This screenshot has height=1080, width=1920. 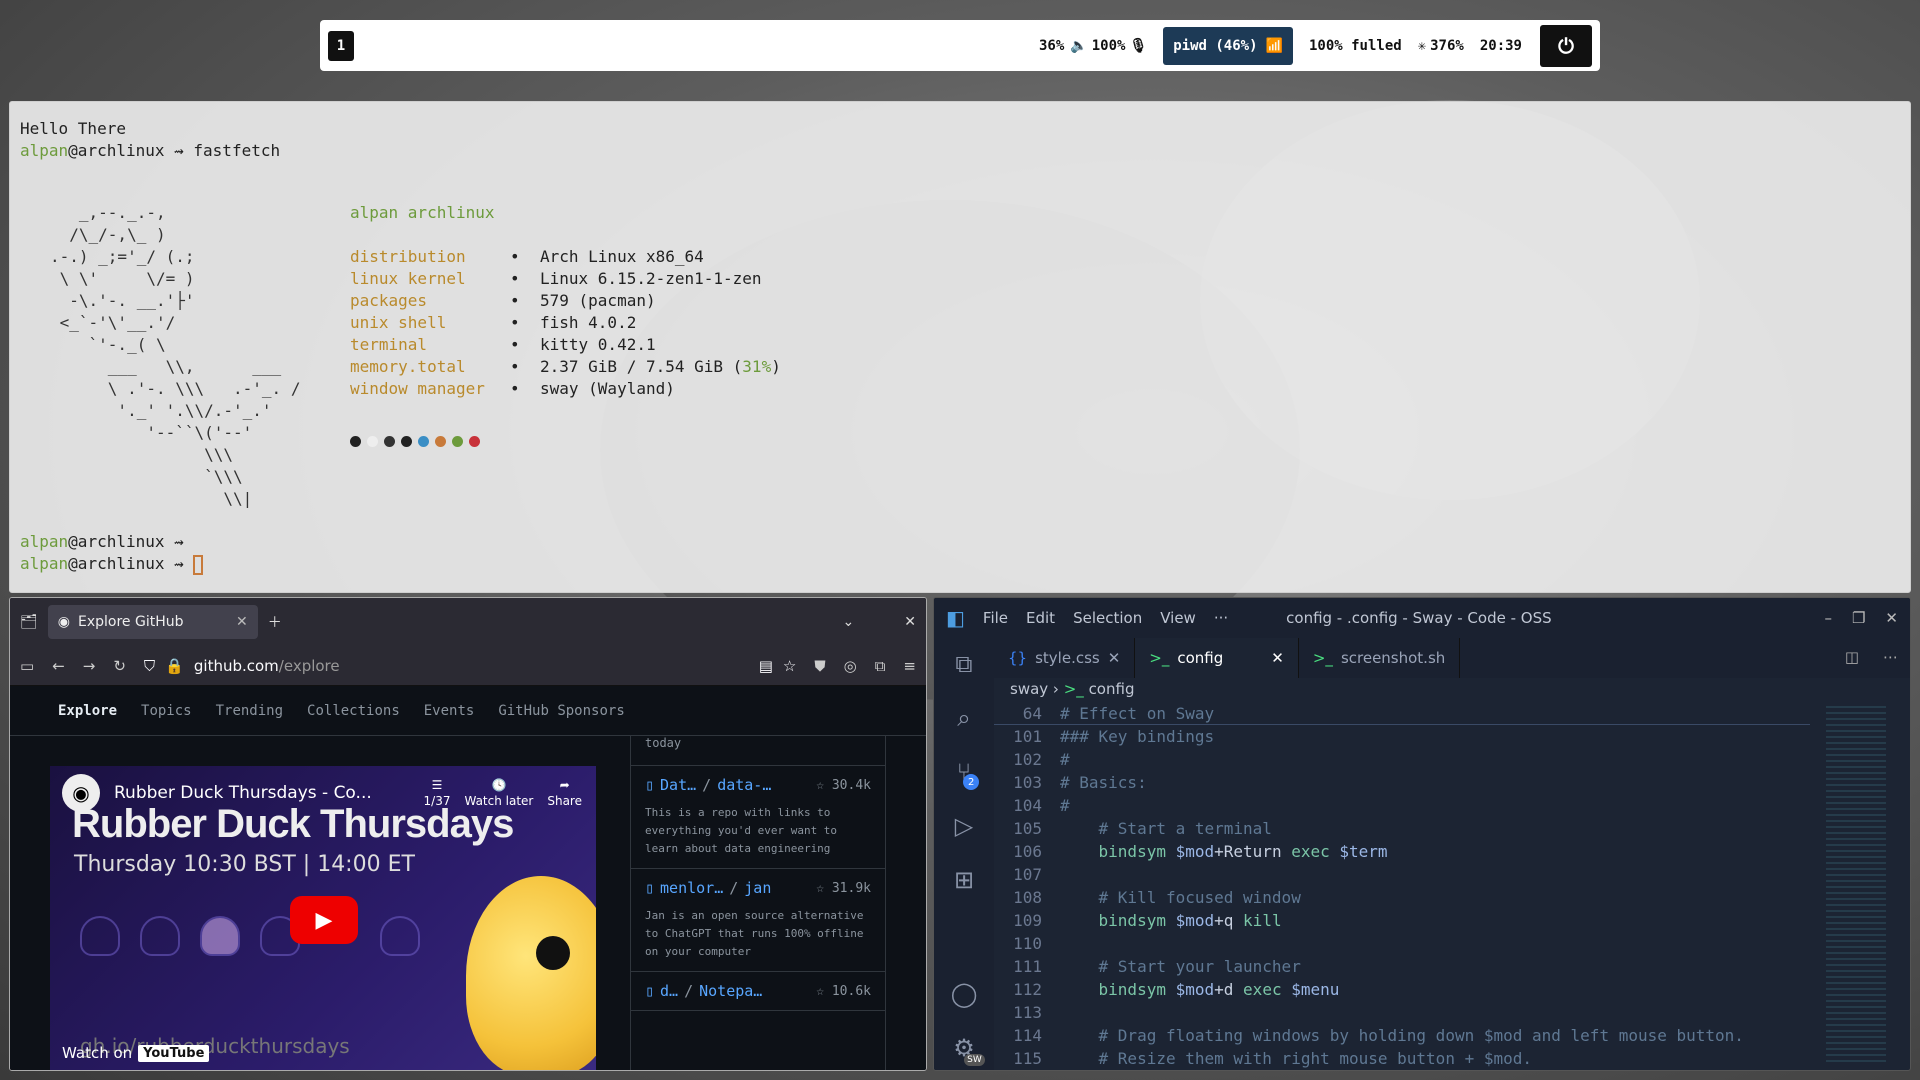 What do you see at coordinates (136, 1053) in the screenshot?
I see `watch-on-youtube: Watch on YouTube` at bounding box center [136, 1053].